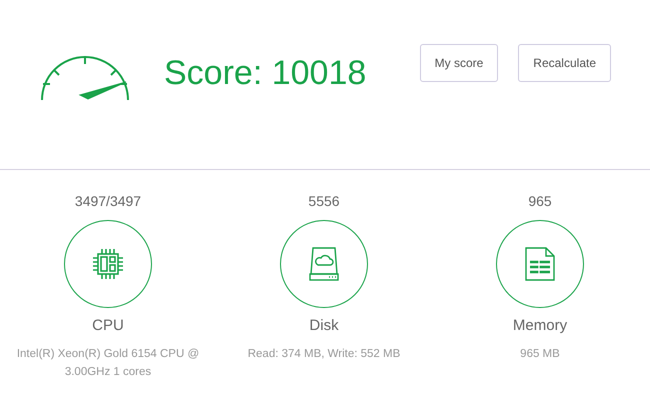  I want to click on metric-detail: Intel(R) Xeon(R) Gold 6154 CPU @ 3.00GHz 1 cores, so click(108, 363).